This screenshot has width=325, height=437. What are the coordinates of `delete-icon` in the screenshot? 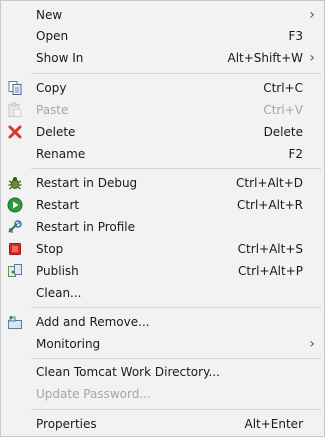 It's located at (15, 132).